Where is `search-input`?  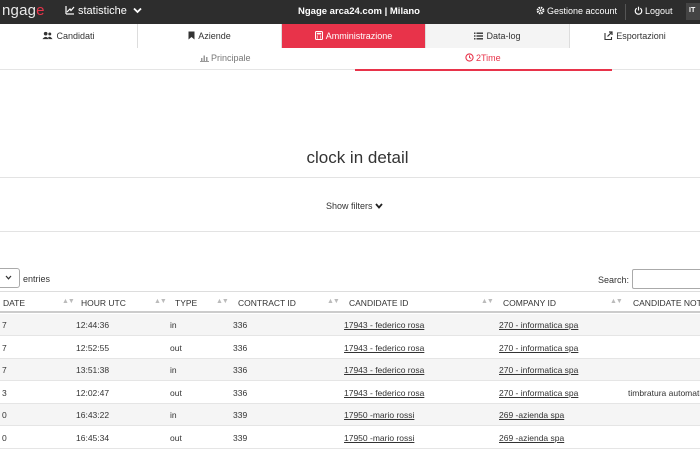
search-input is located at coordinates (666, 279).